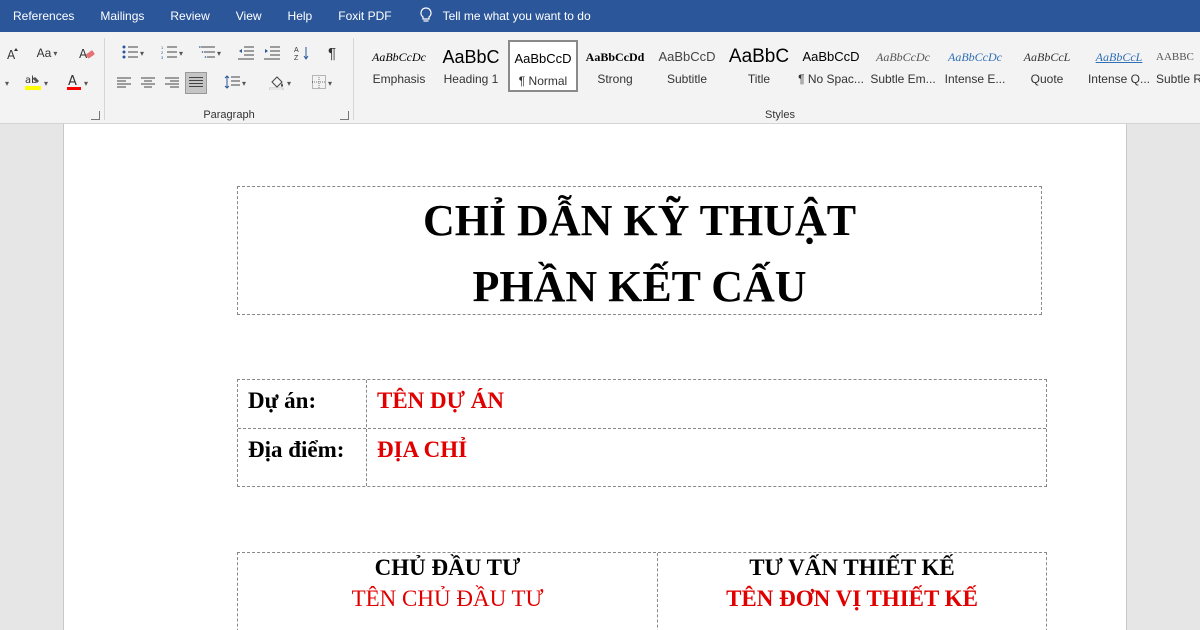 The image size is (1200, 630). What do you see at coordinates (687, 66) in the screenshot?
I see `style-subtitle: AaBbCcD Subtitle` at bounding box center [687, 66].